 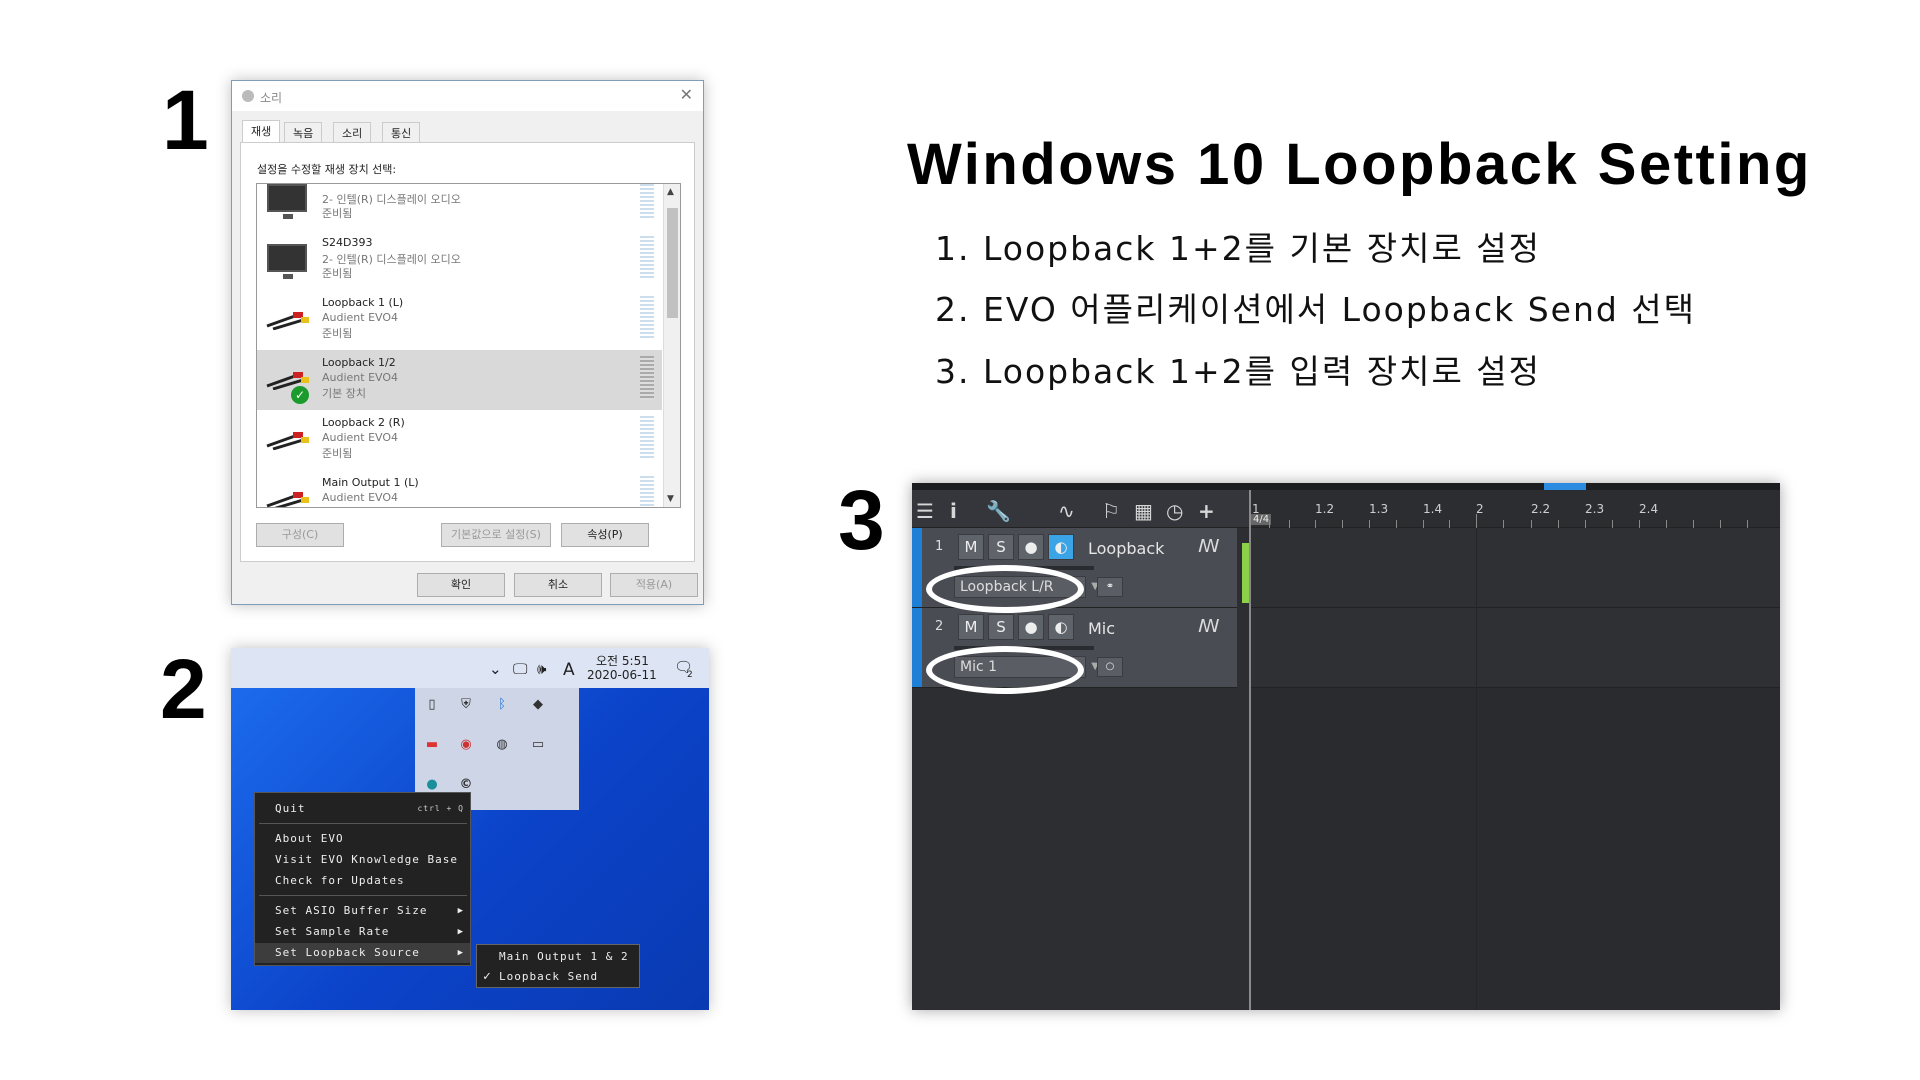 What do you see at coordinates (861, 520) in the screenshot?
I see `step-number-3: 3` at bounding box center [861, 520].